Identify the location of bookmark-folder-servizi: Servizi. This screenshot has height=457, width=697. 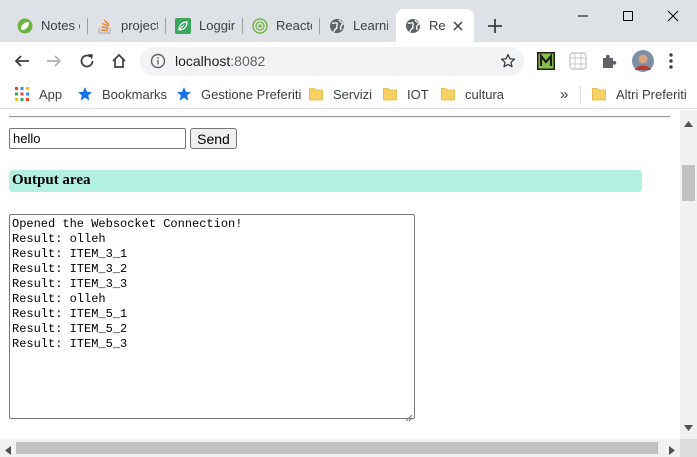
(340, 94).